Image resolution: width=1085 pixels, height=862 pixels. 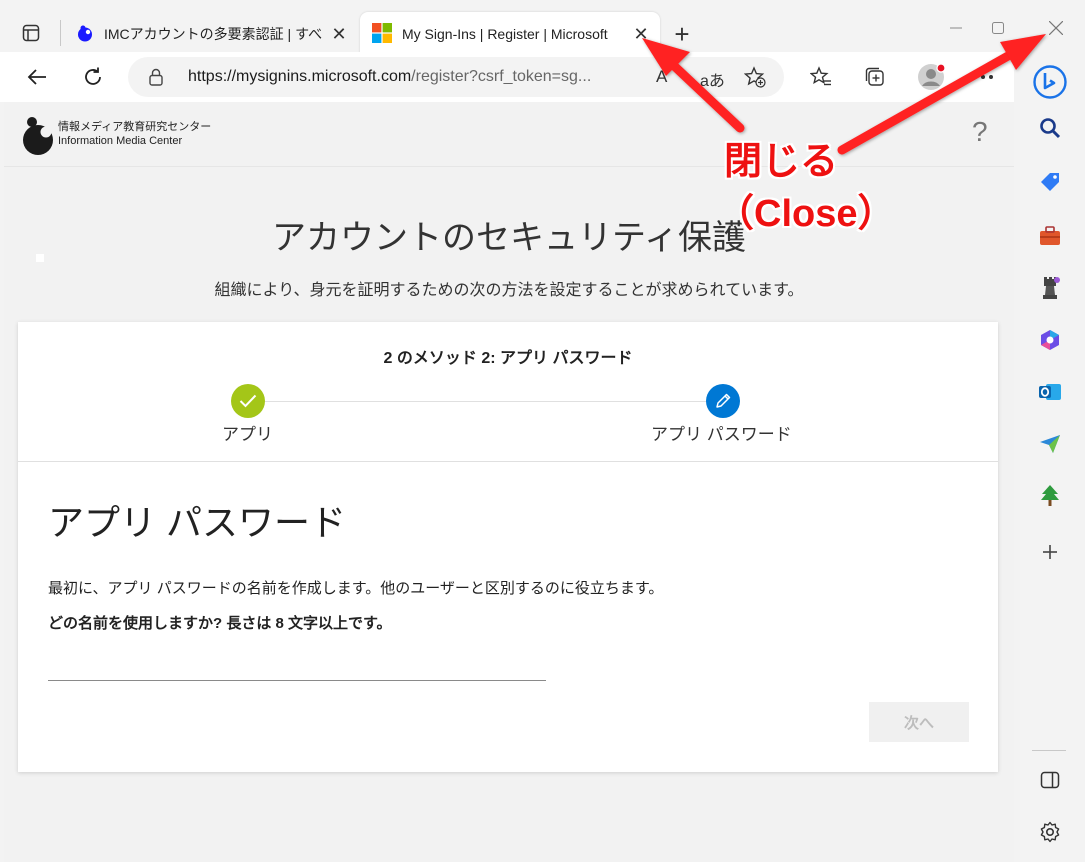 I want to click on maximize-window-button, so click(x=998, y=28).